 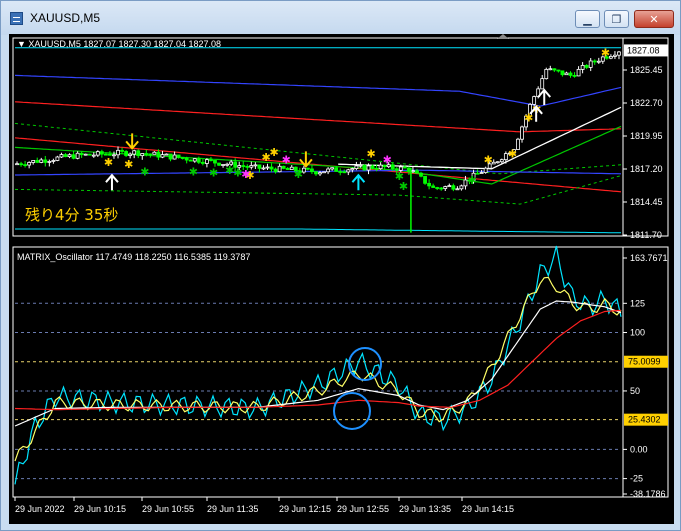 I want to click on window-title: XAUUSD,M5, so click(x=65, y=18).